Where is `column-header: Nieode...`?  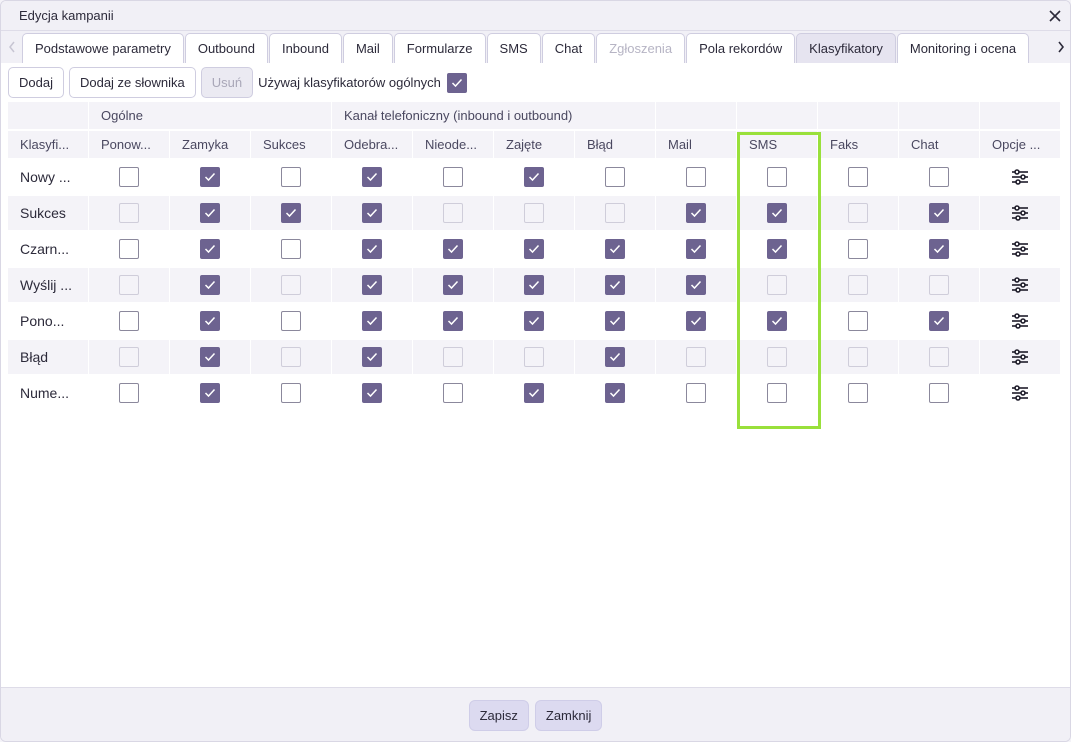 column-header: Nieode... is located at coordinates (453, 144).